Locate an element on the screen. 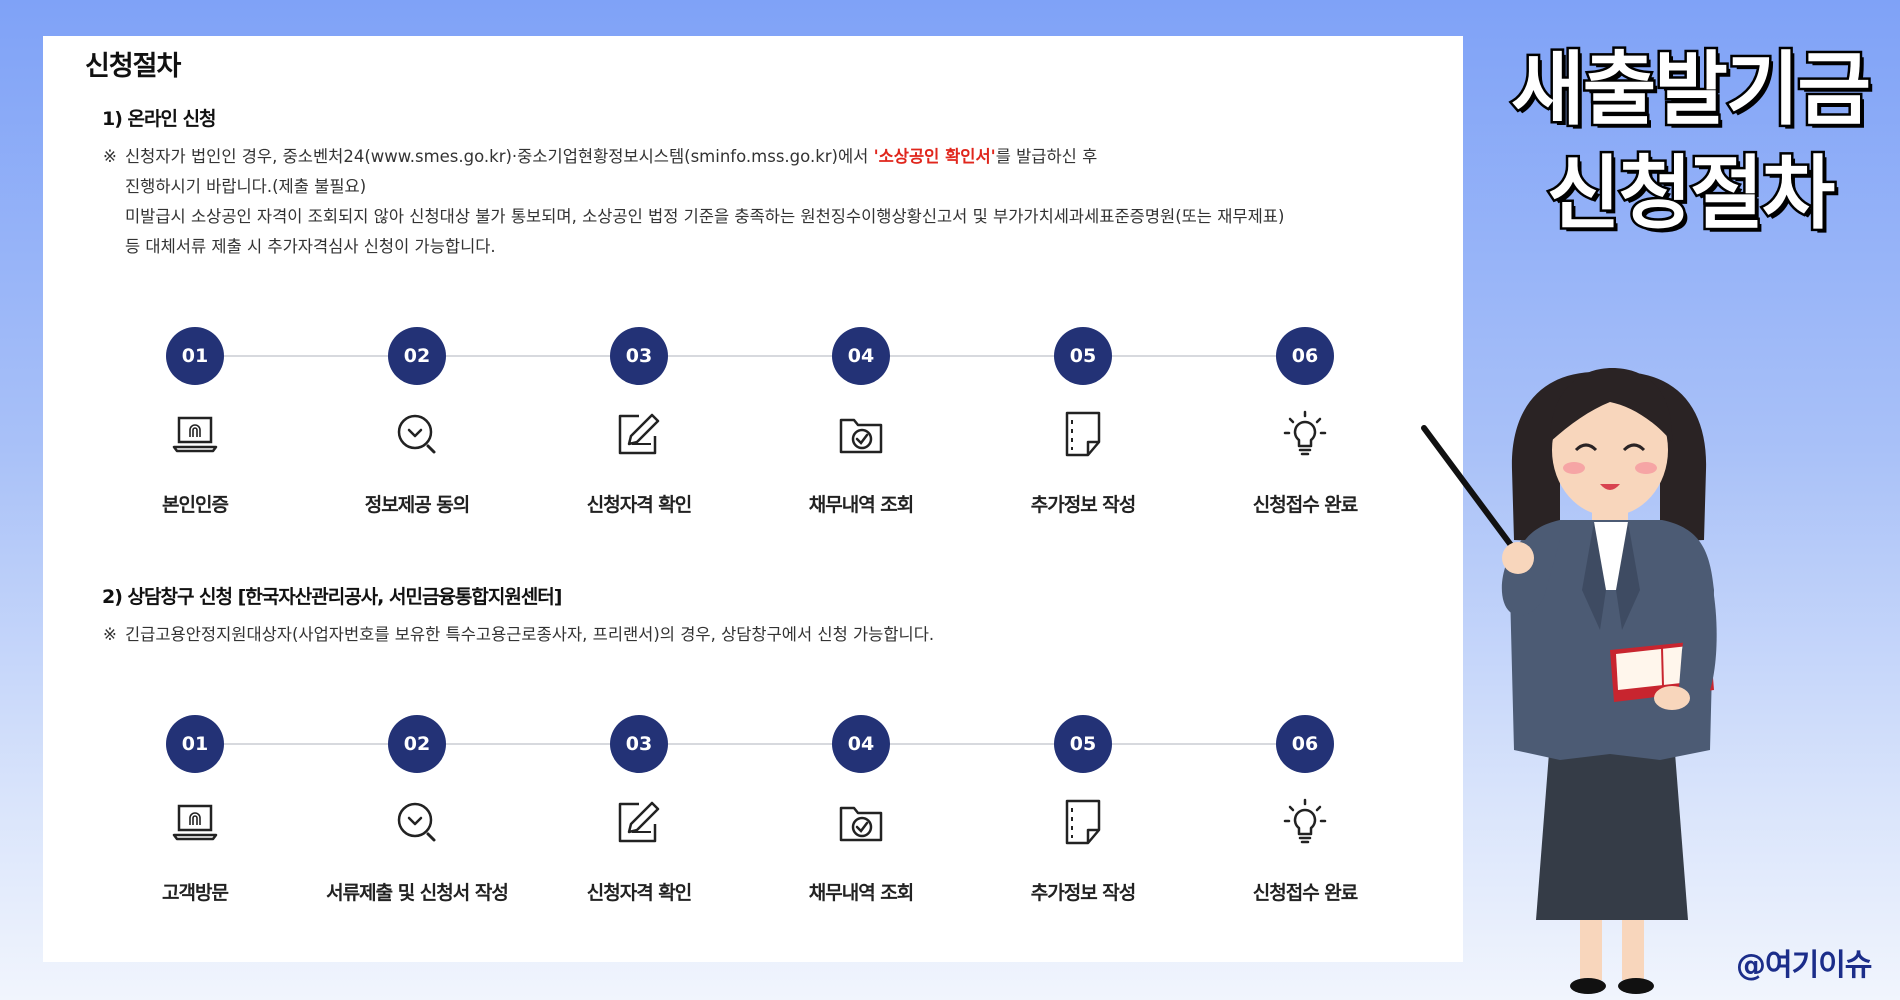 This screenshot has height=1000, width=1900. notice-line: 진행하시기 바랍니다.(제출 불필요) is located at coordinates (246, 186).